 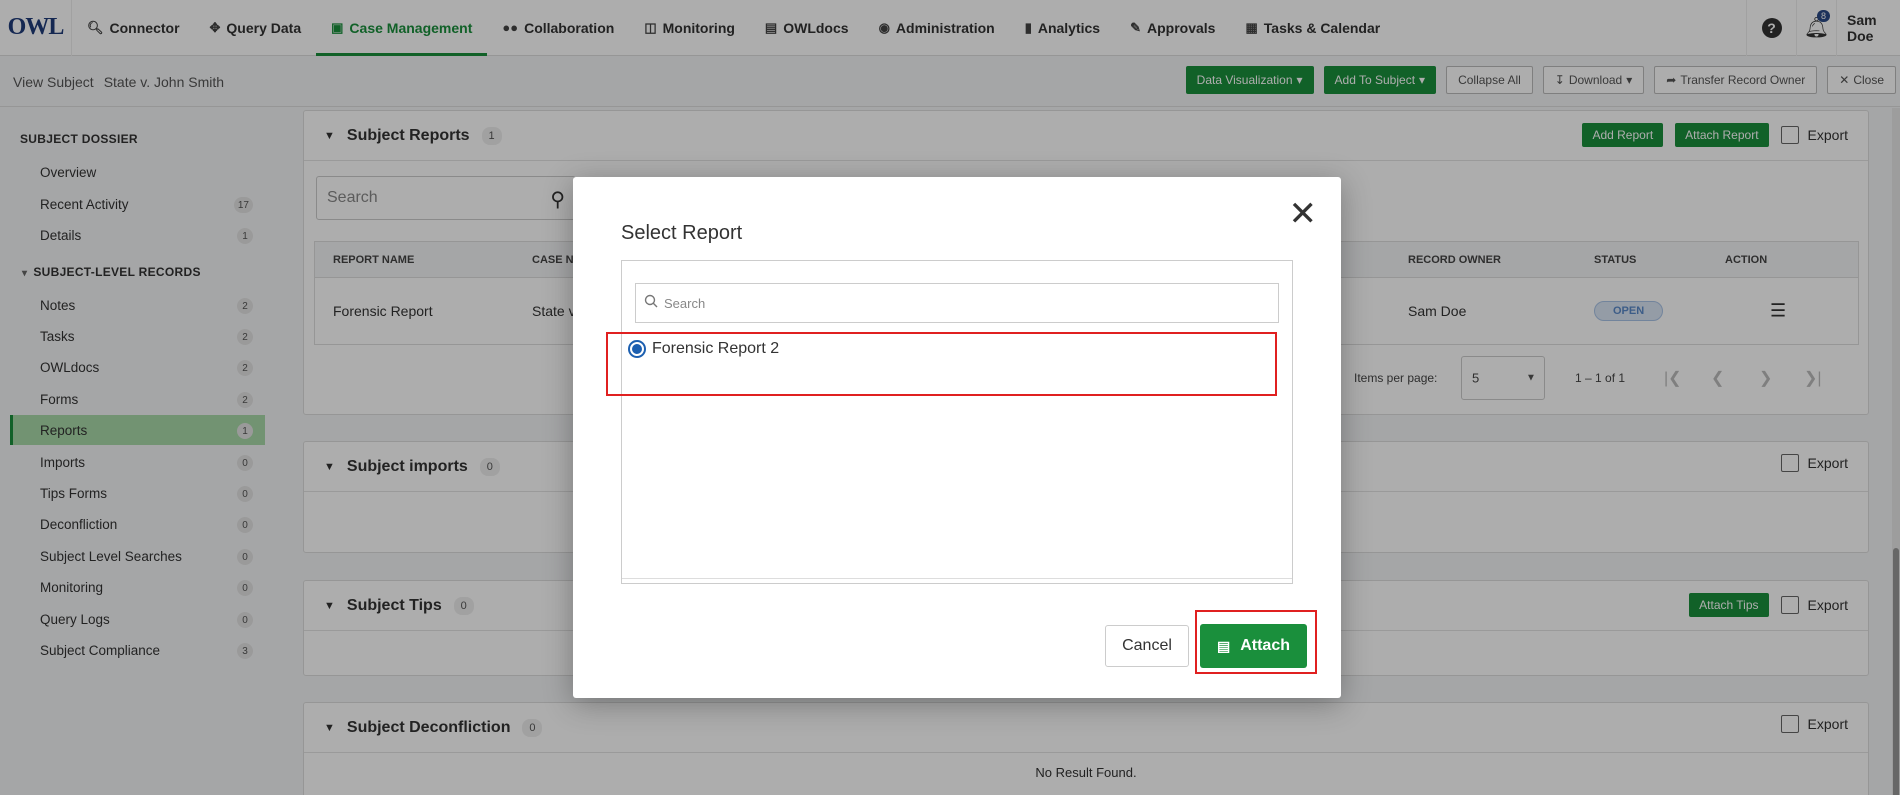 What do you see at coordinates (682, 233) in the screenshot?
I see `dialog-title: Select Report` at bounding box center [682, 233].